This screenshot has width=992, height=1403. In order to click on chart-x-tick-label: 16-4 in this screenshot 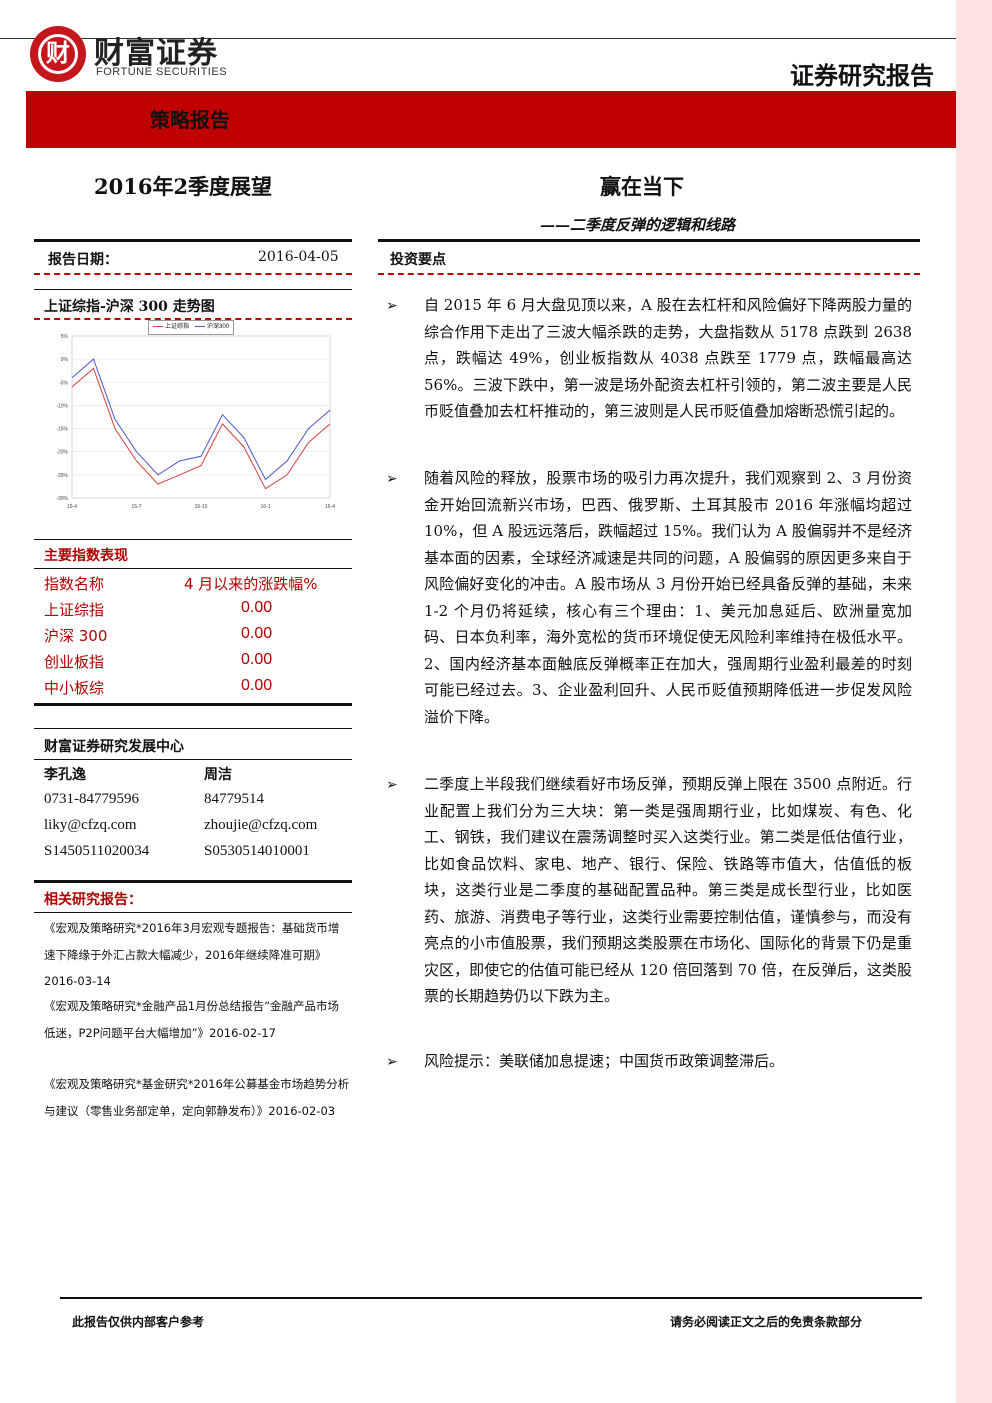, I will do `click(330, 507)`.